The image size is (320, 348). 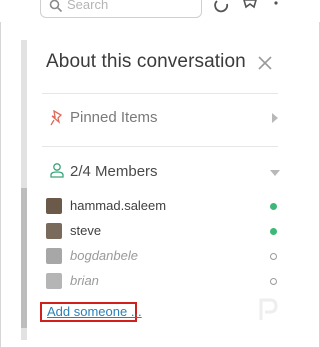 I want to click on member-row: brian, so click(x=164, y=282).